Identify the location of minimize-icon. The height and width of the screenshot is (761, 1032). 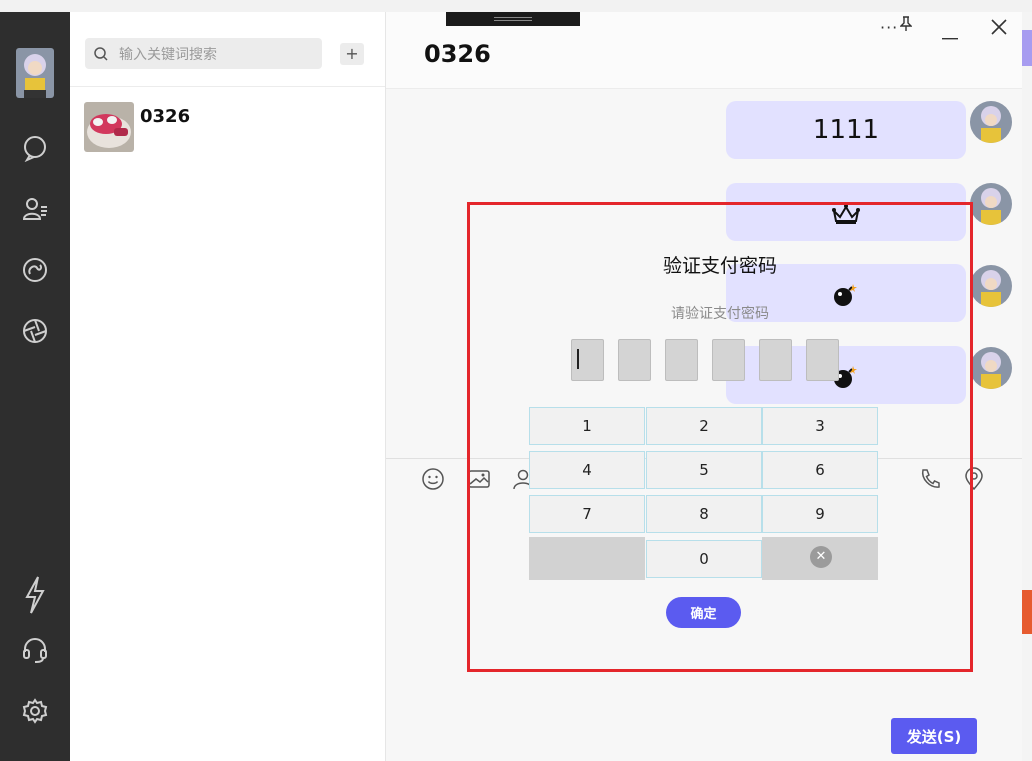
(950, 34).